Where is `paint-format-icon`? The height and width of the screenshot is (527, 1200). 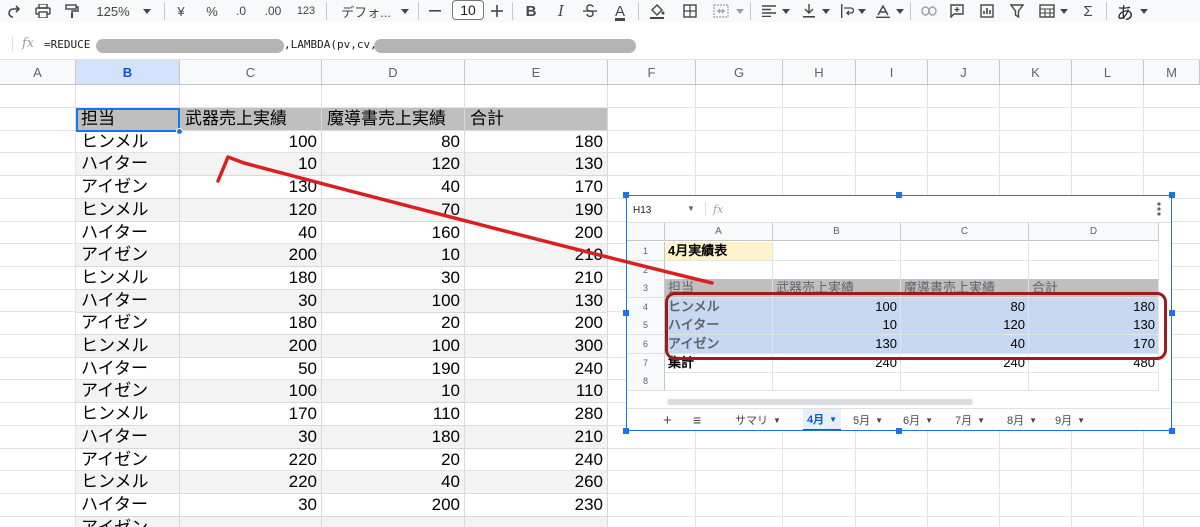 paint-format-icon is located at coordinates (72, 11).